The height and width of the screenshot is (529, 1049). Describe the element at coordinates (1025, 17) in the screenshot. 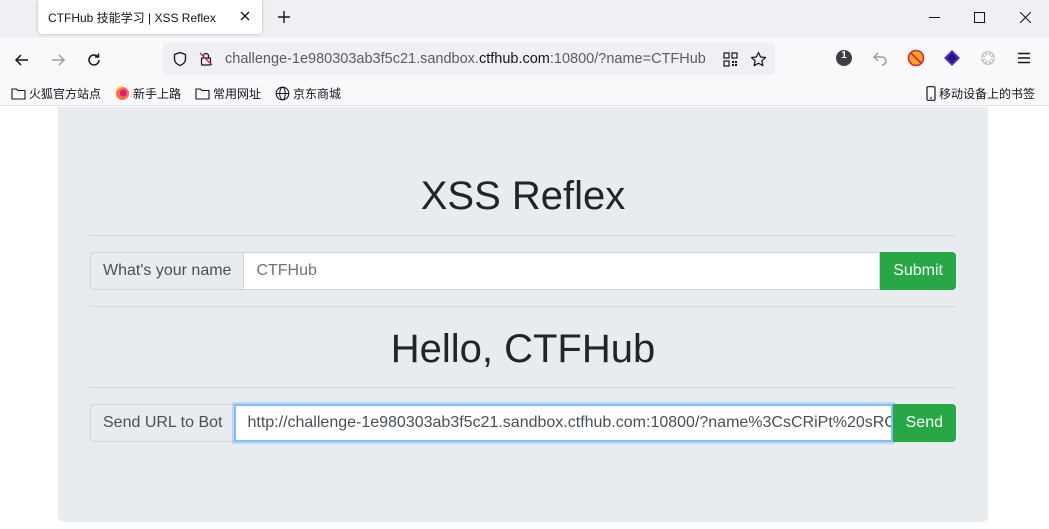

I see `close-window-icon` at that location.